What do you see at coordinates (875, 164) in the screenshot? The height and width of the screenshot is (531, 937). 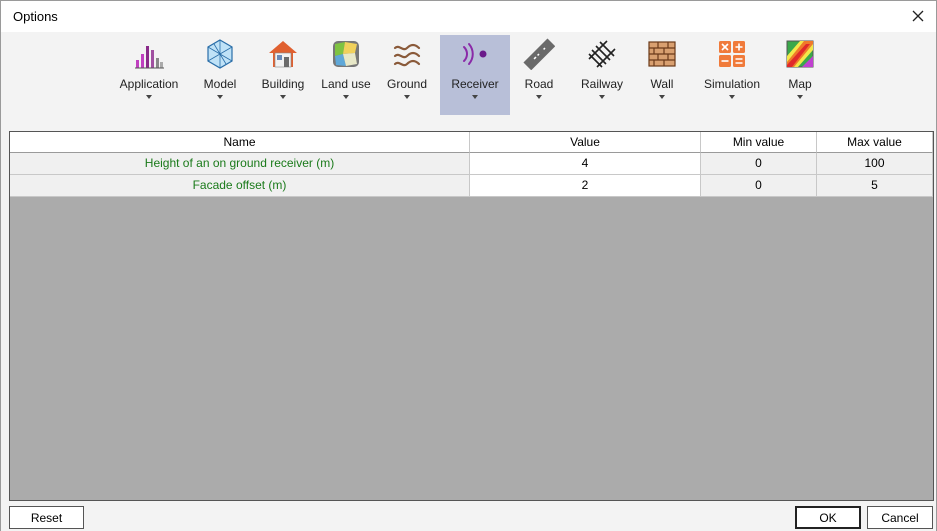 I see `row-max-cell: 100` at bounding box center [875, 164].